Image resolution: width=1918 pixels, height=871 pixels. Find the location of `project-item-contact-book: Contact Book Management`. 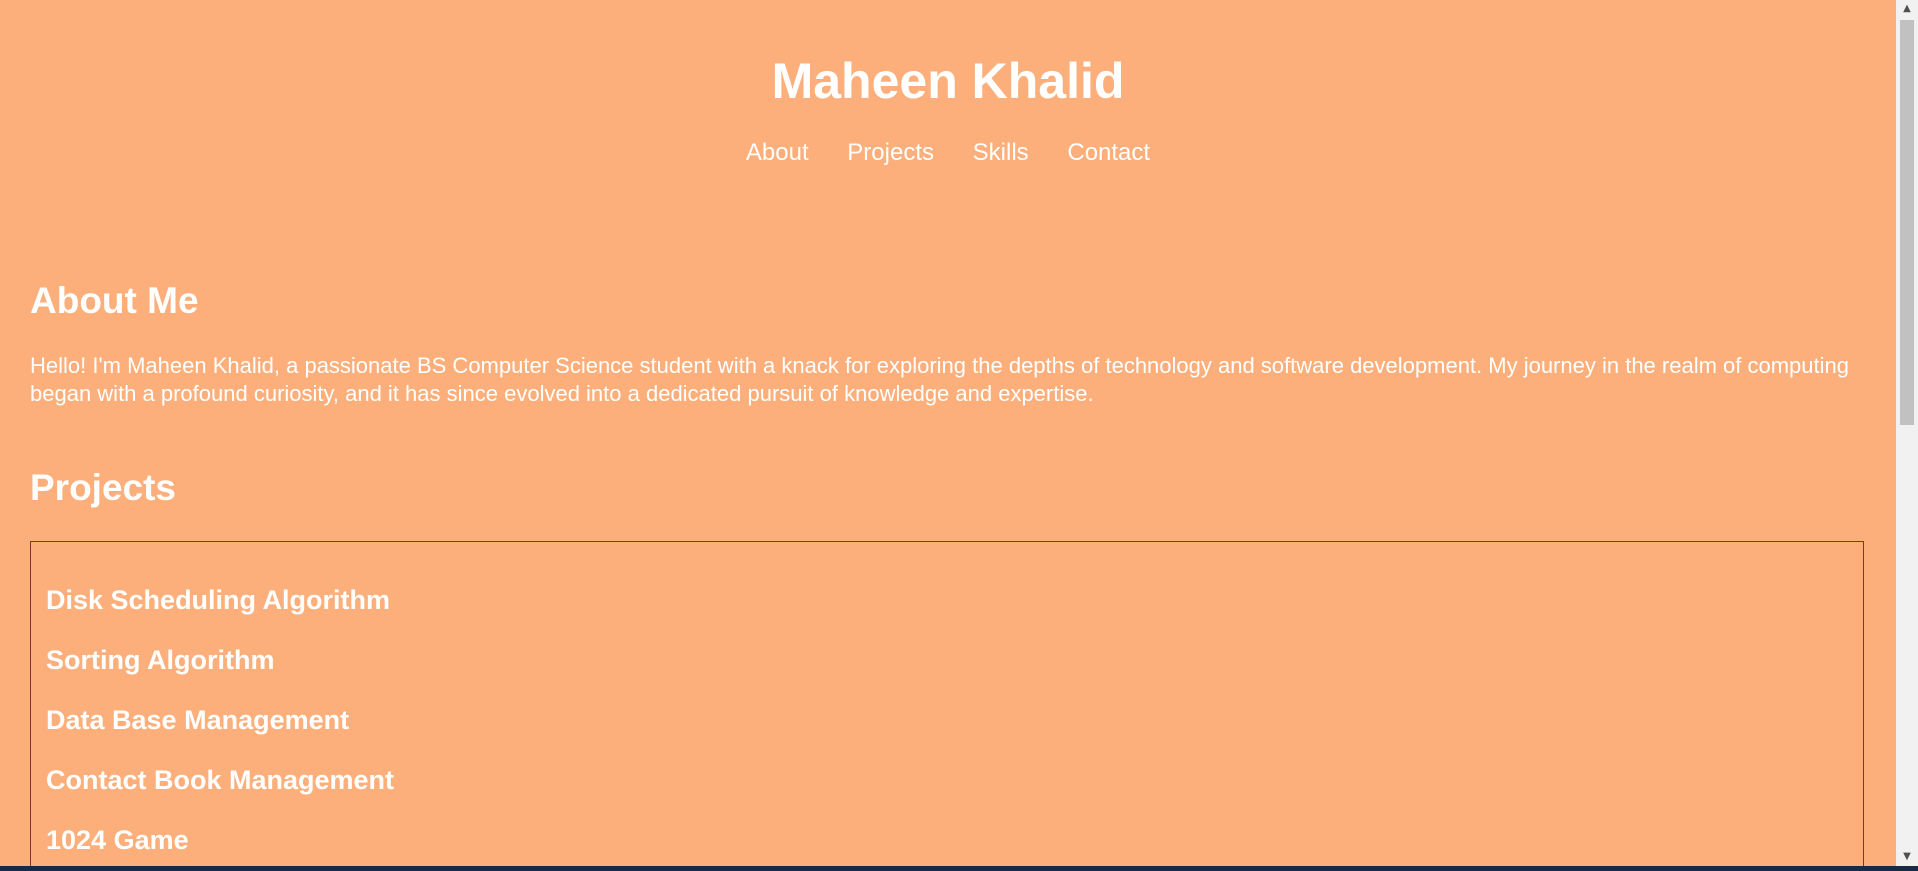

project-item-contact-book: Contact Book Management is located at coordinates (220, 780).